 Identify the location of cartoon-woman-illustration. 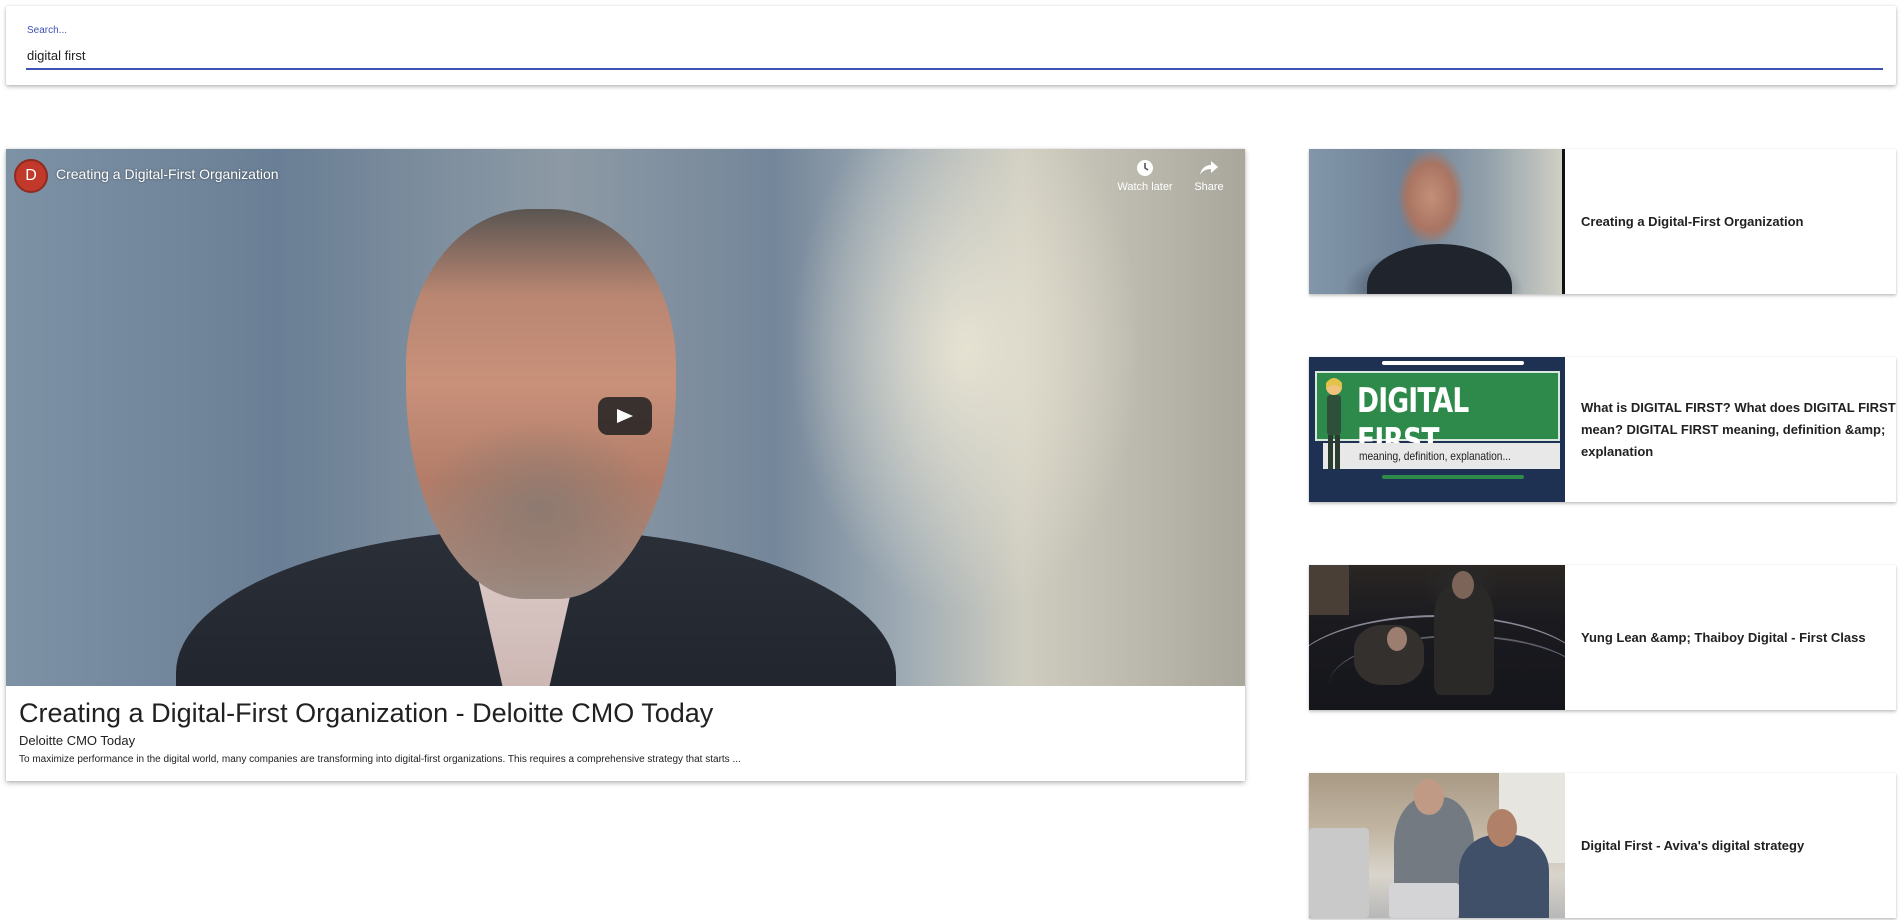
(1334, 423).